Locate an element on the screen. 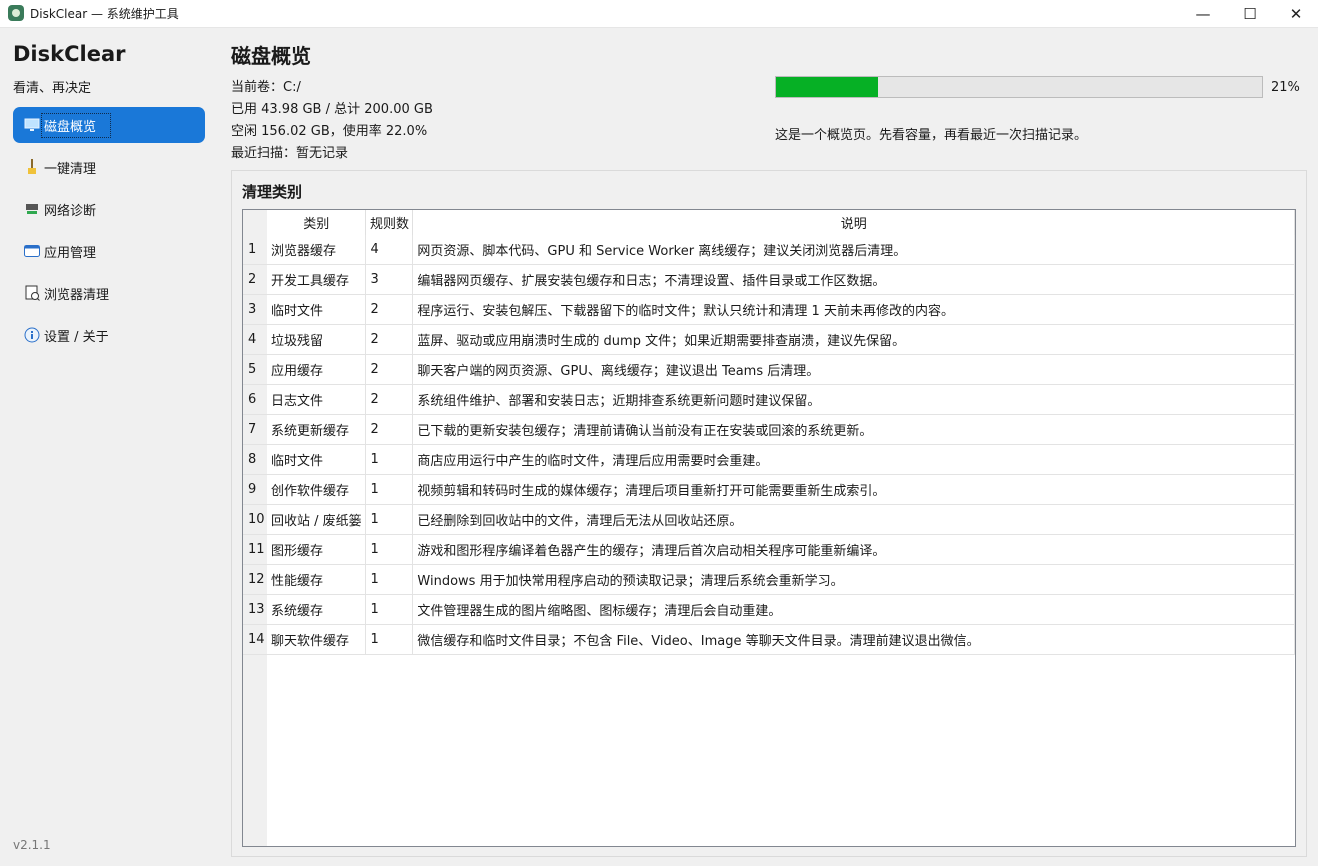 The image size is (1318, 866). close-button: ✕ is located at coordinates (1295, 13).